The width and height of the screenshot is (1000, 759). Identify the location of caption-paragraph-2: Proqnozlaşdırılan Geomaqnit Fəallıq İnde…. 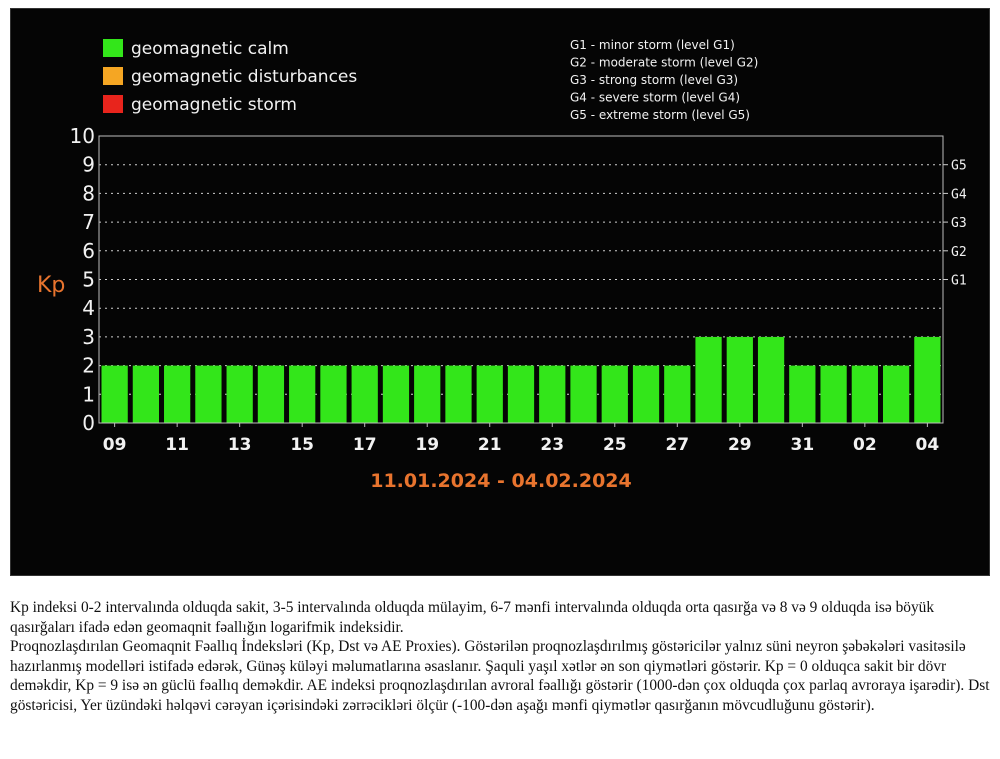
(500, 676).